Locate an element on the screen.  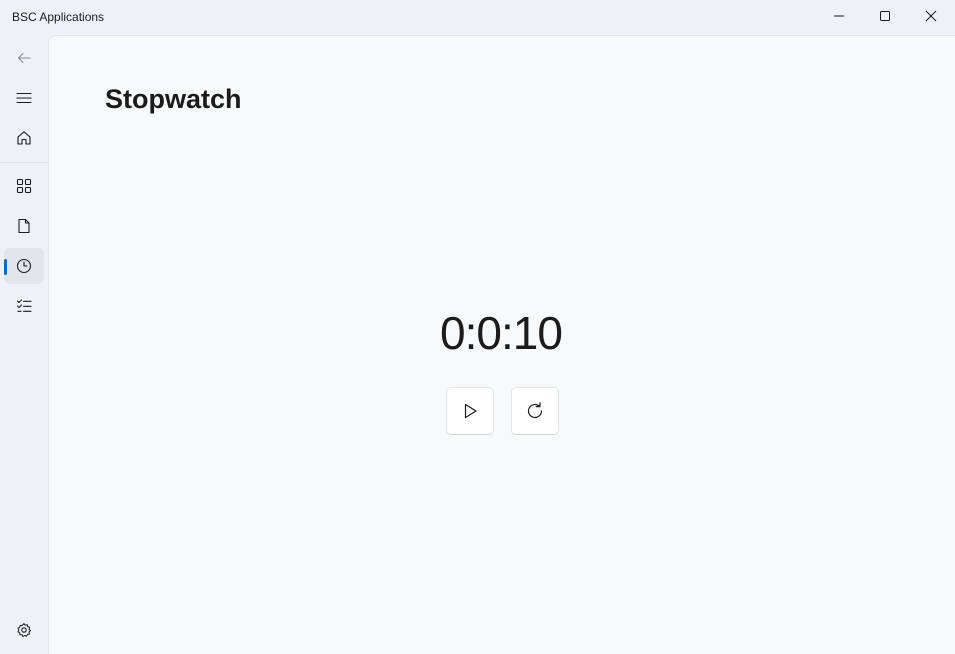
page-title: Stopwatch is located at coordinates (173, 99).